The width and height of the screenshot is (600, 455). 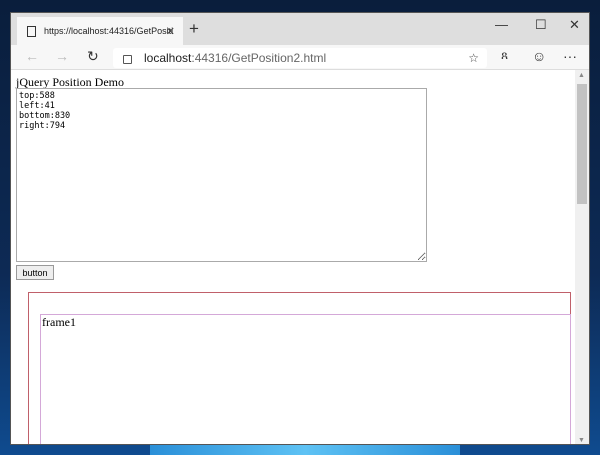 I want to click on close-window-button: ✕, so click(x=574, y=25).